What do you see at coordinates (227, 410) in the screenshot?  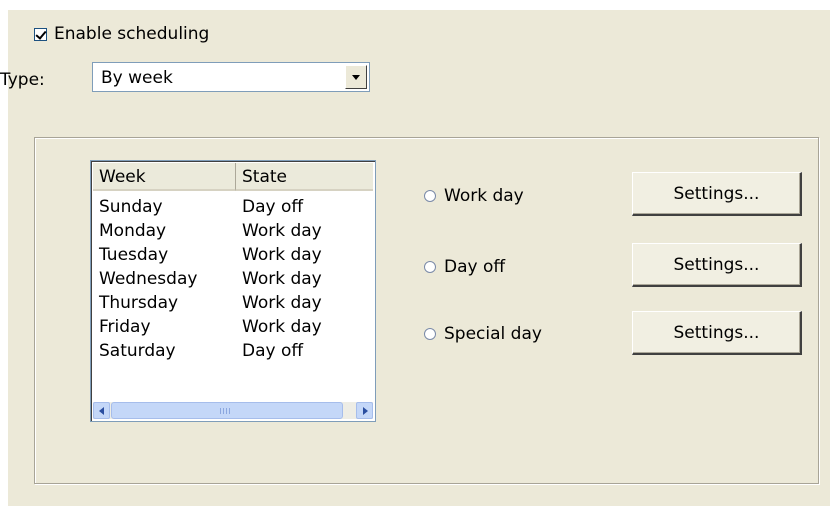 I see `scrollbar-thumb` at bounding box center [227, 410].